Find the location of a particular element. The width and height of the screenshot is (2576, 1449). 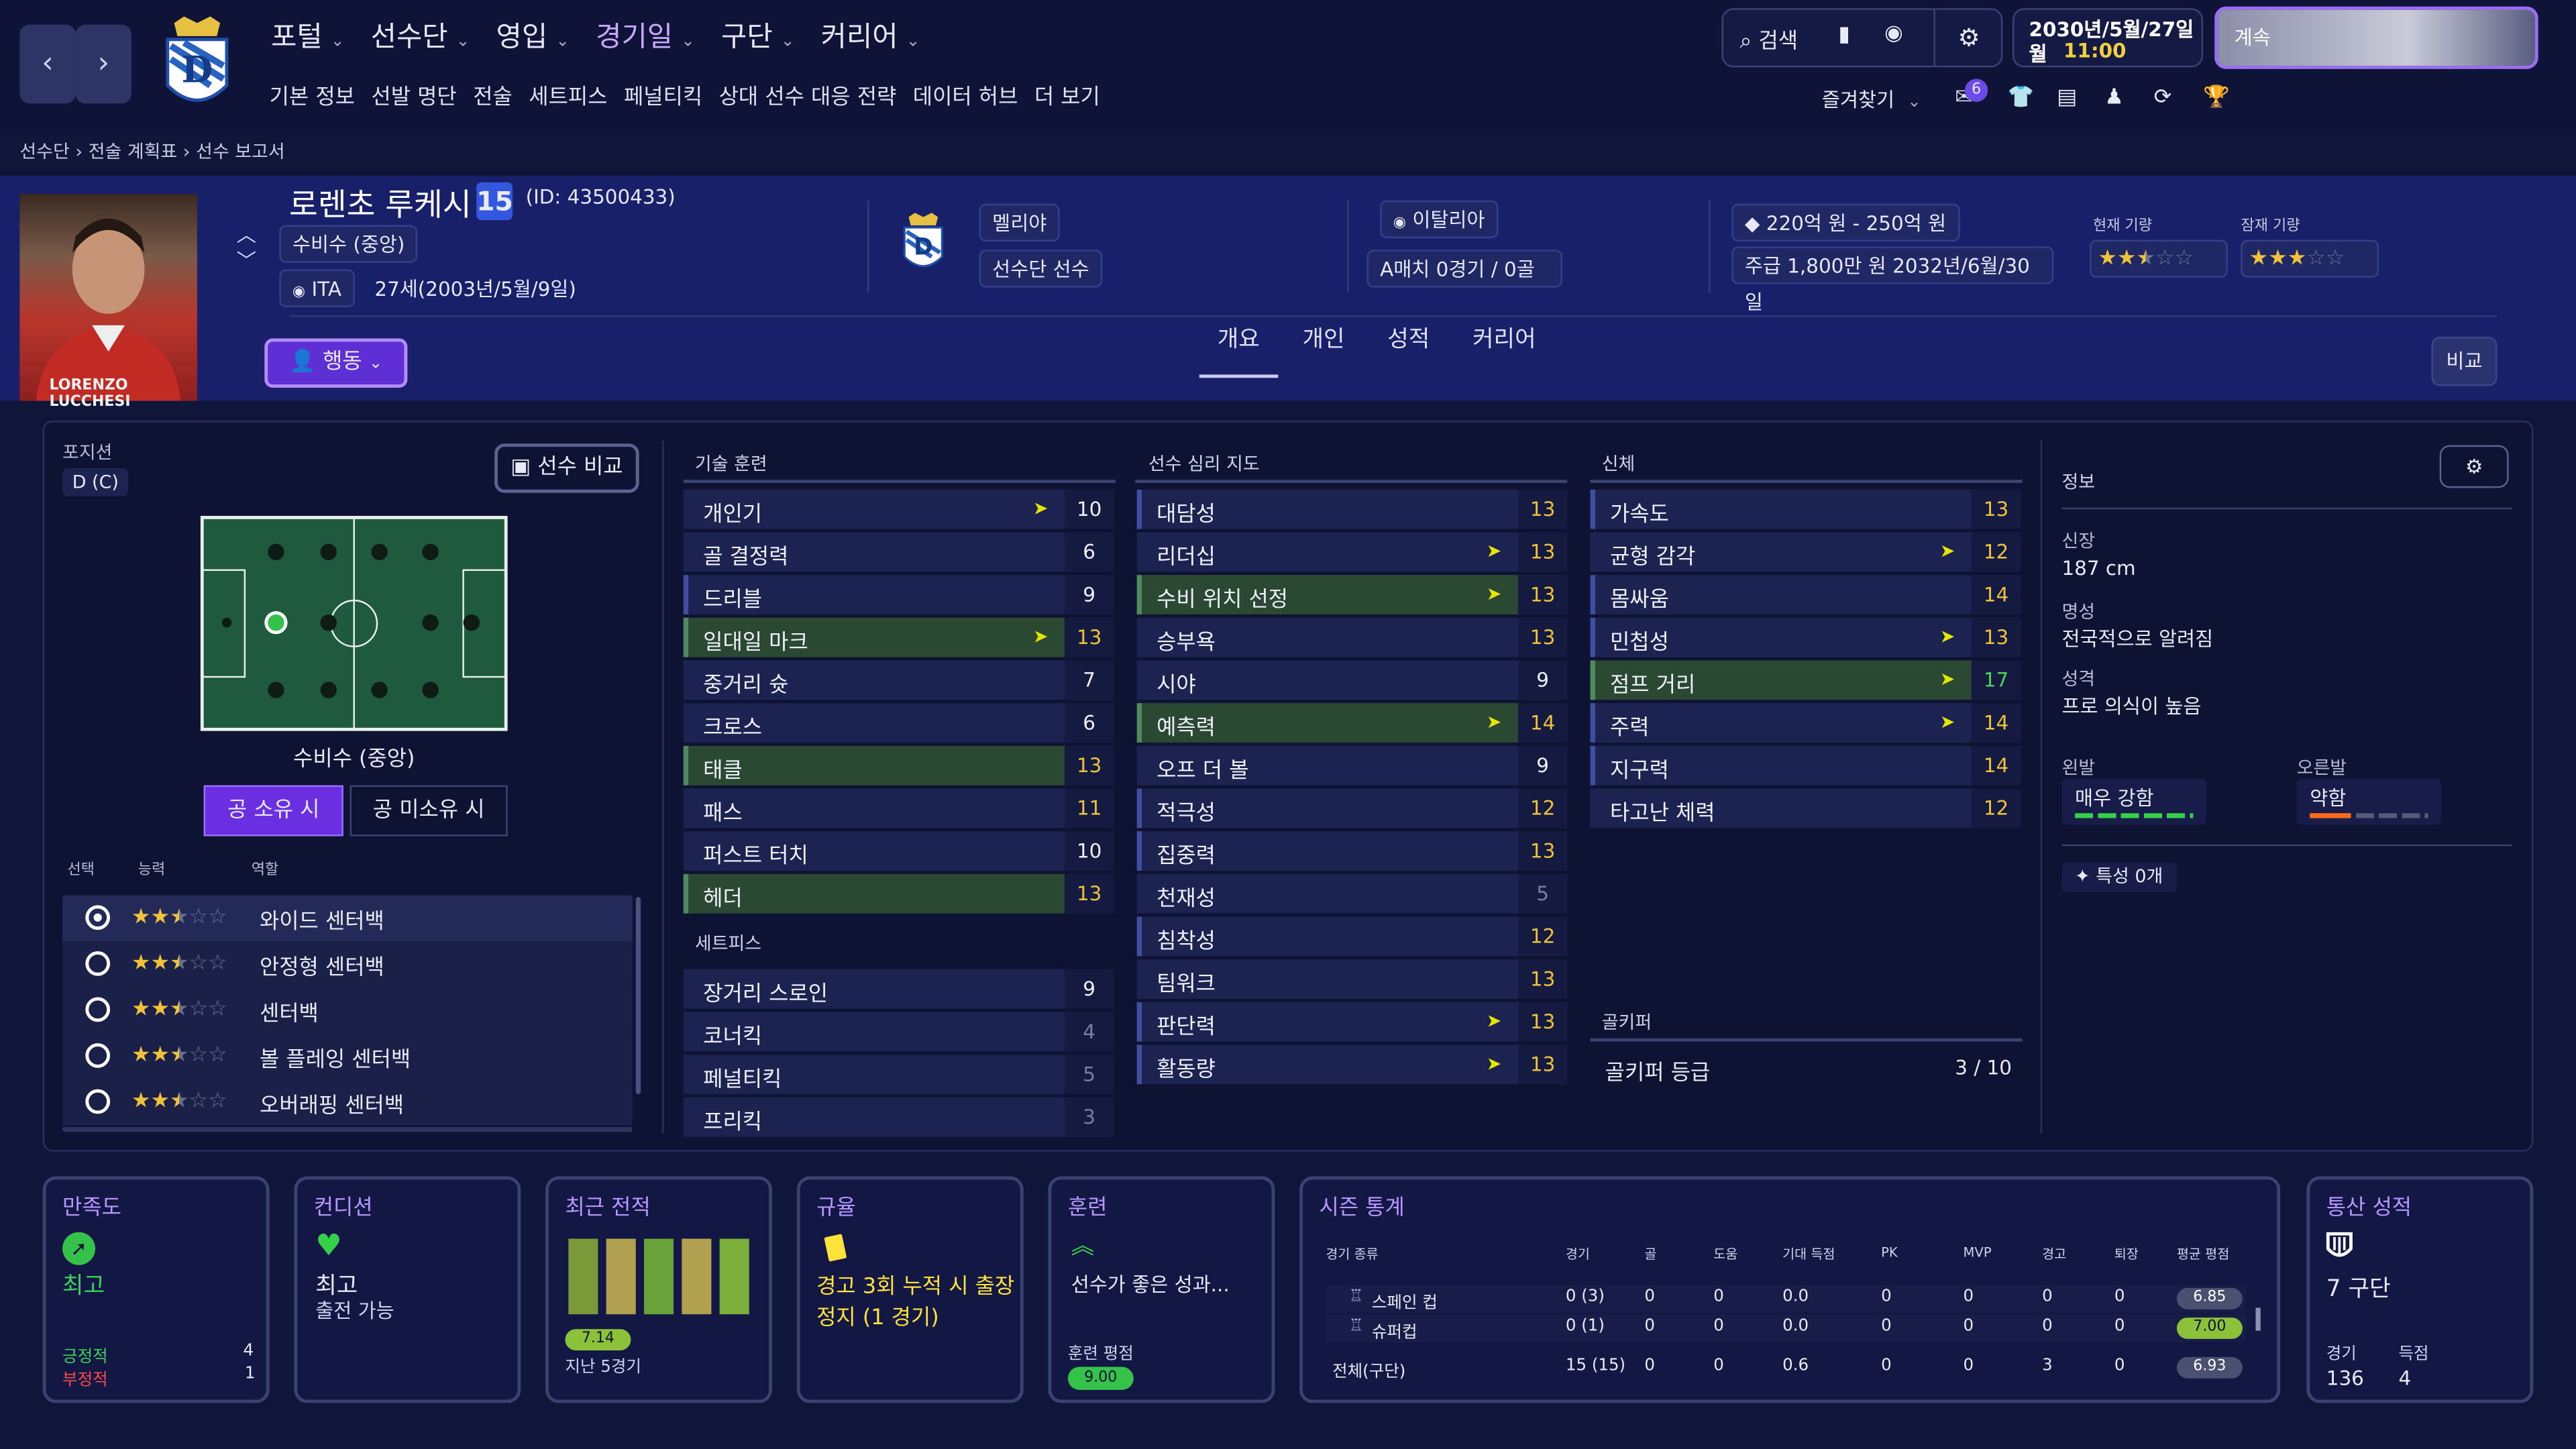

menu-item-5: 커리어 is located at coordinates (859, 37).